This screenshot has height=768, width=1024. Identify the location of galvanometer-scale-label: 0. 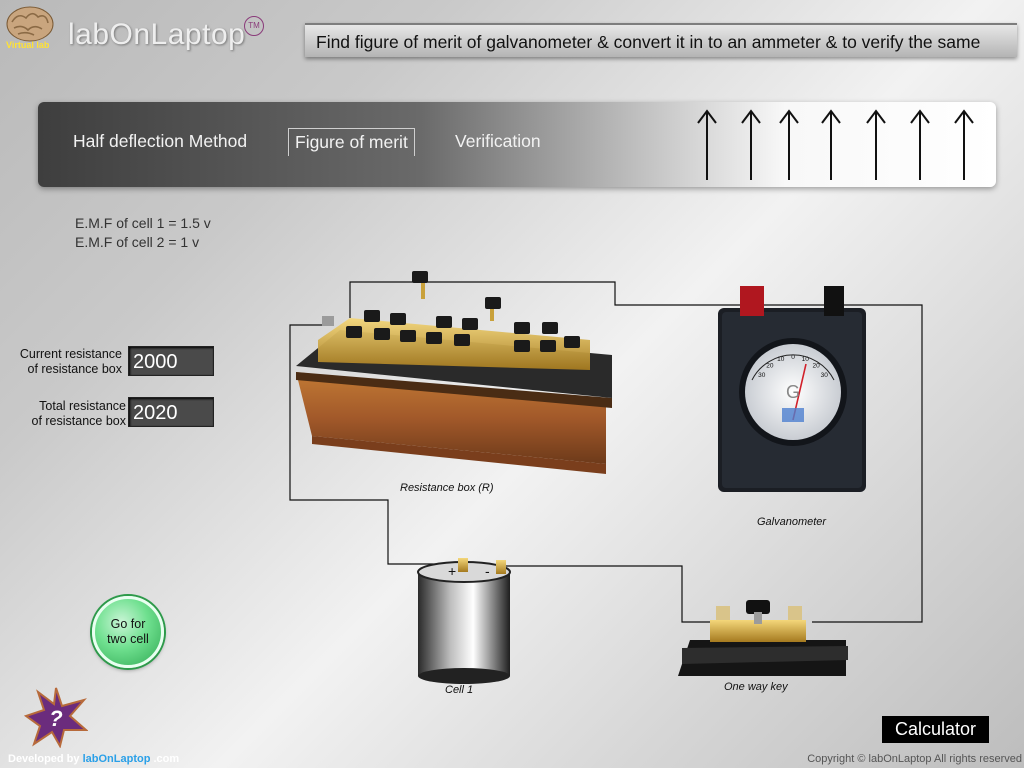
(793, 357).